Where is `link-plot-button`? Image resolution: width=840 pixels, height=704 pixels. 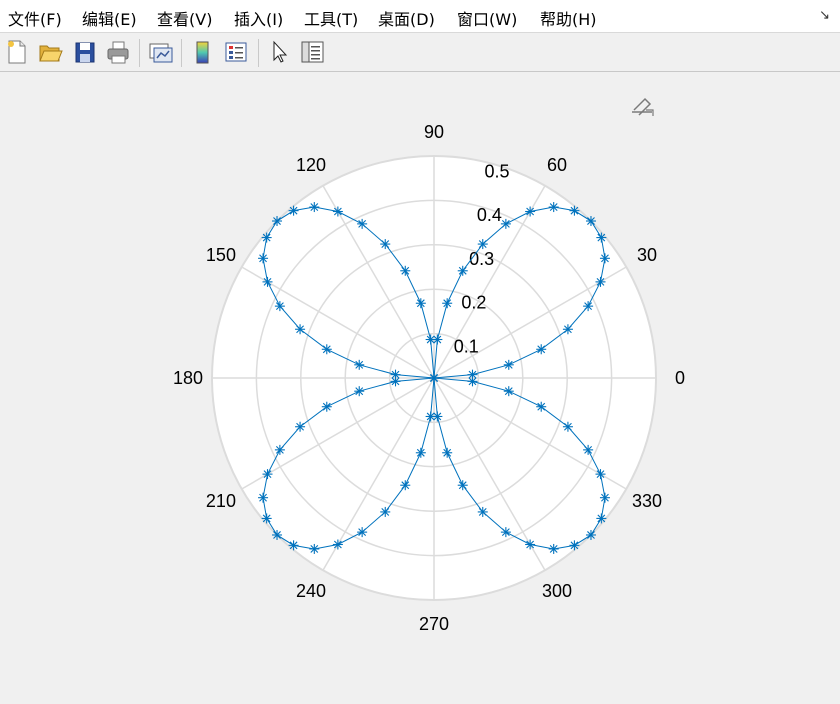 link-plot-button is located at coordinates (160, 52).